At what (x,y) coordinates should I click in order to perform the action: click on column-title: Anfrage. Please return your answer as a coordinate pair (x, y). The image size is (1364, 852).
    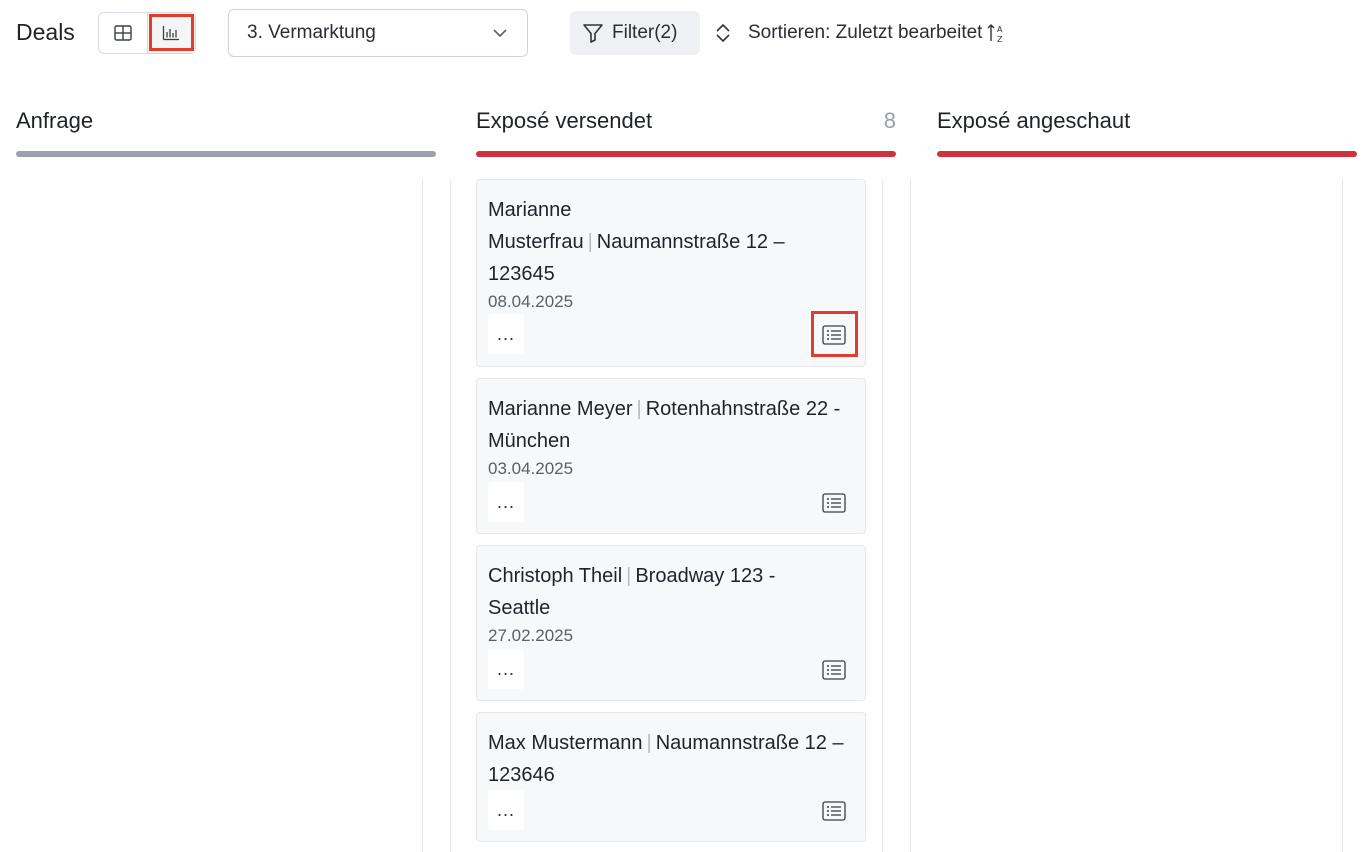
    Looking at the image, I should click on (55, 120).